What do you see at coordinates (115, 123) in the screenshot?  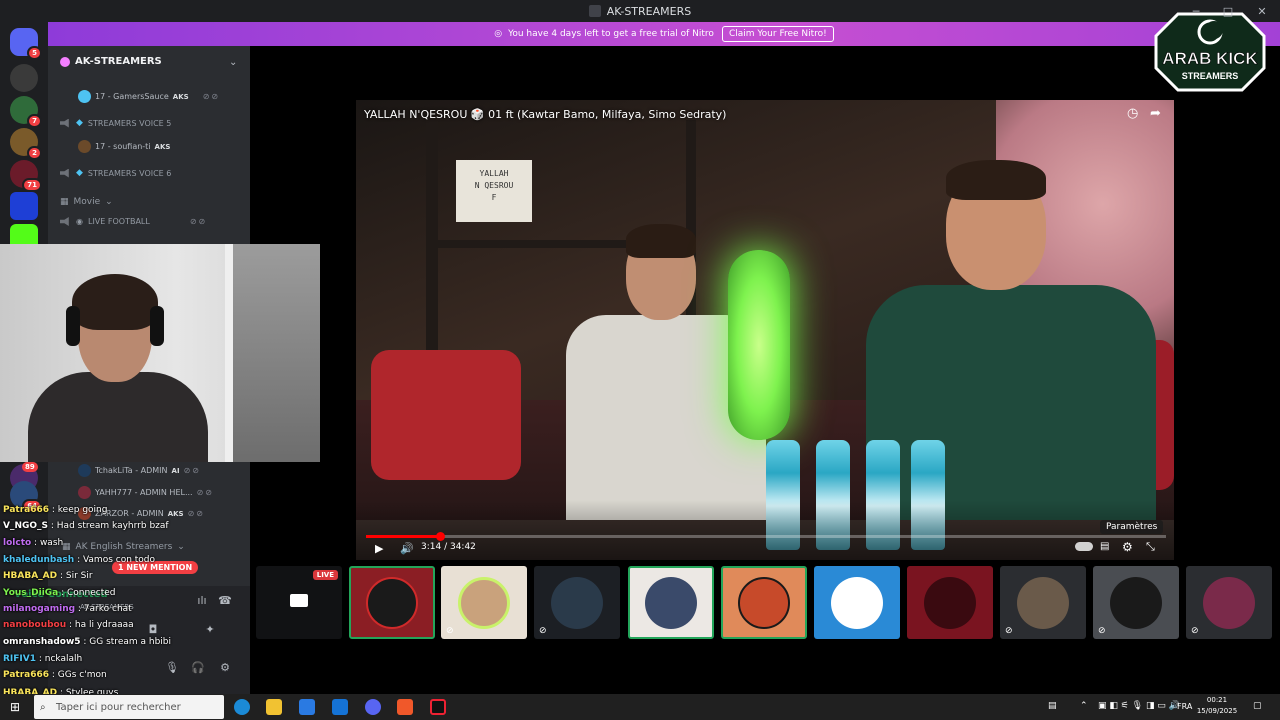 I see `voice-channel-5: ◆ STREAMERS VOICE 5` at bounding box center [115, 123].